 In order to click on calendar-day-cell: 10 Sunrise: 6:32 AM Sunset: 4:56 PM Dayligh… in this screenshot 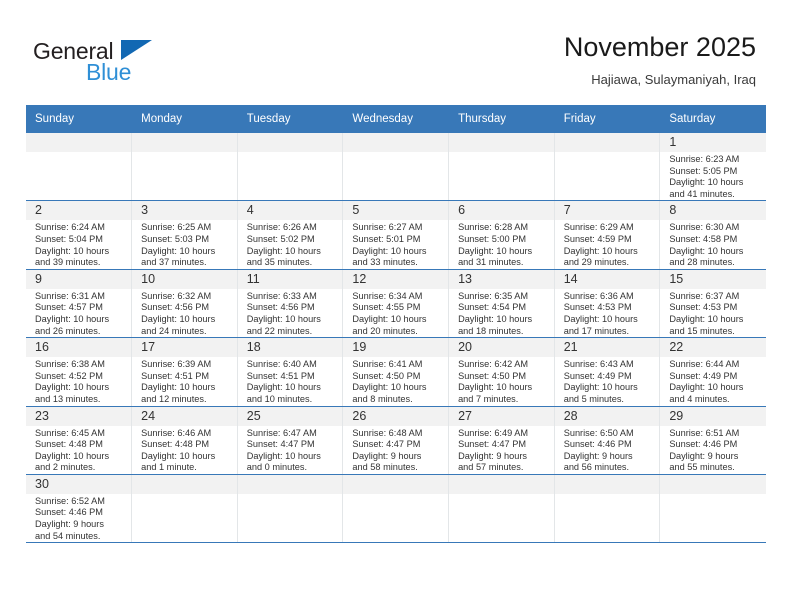, I will do `click(184, 304)`.